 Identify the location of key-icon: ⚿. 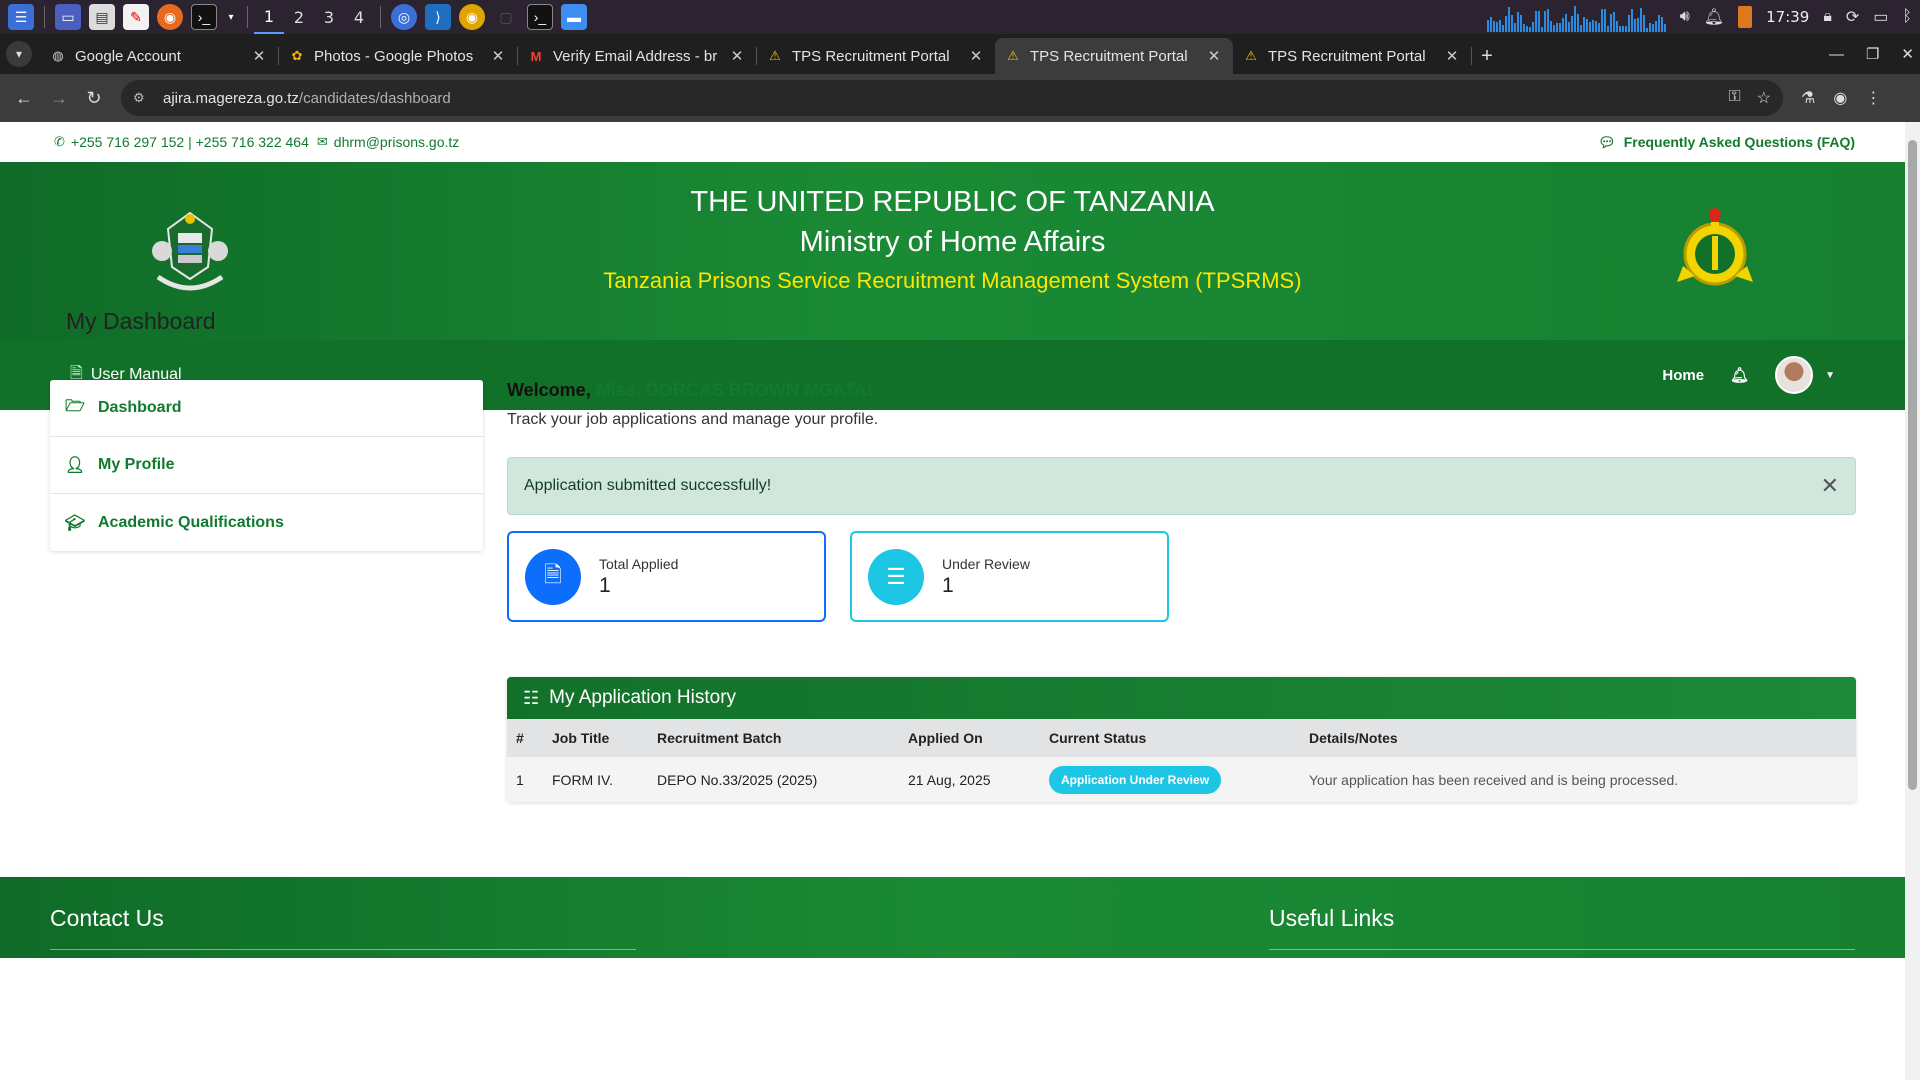
(1734, 98).